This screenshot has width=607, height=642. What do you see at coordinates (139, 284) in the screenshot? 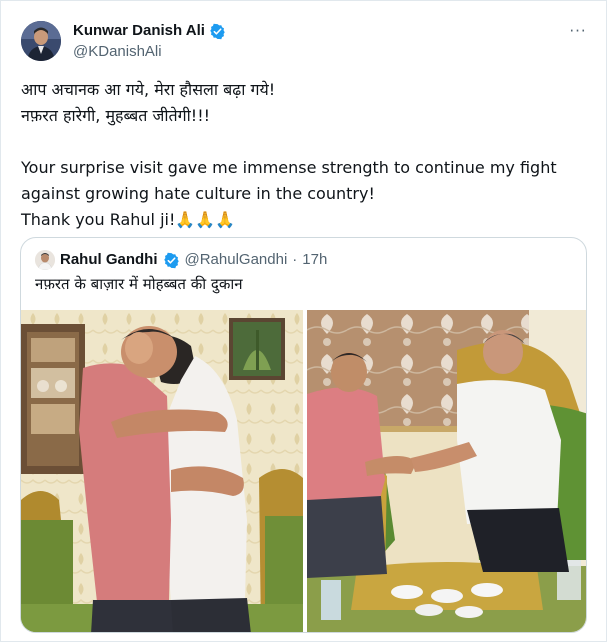
I see `quoted-text: नफ़रत के बाज़ार में मोहब्बत की दुकान` at bounding box center [139, 284].